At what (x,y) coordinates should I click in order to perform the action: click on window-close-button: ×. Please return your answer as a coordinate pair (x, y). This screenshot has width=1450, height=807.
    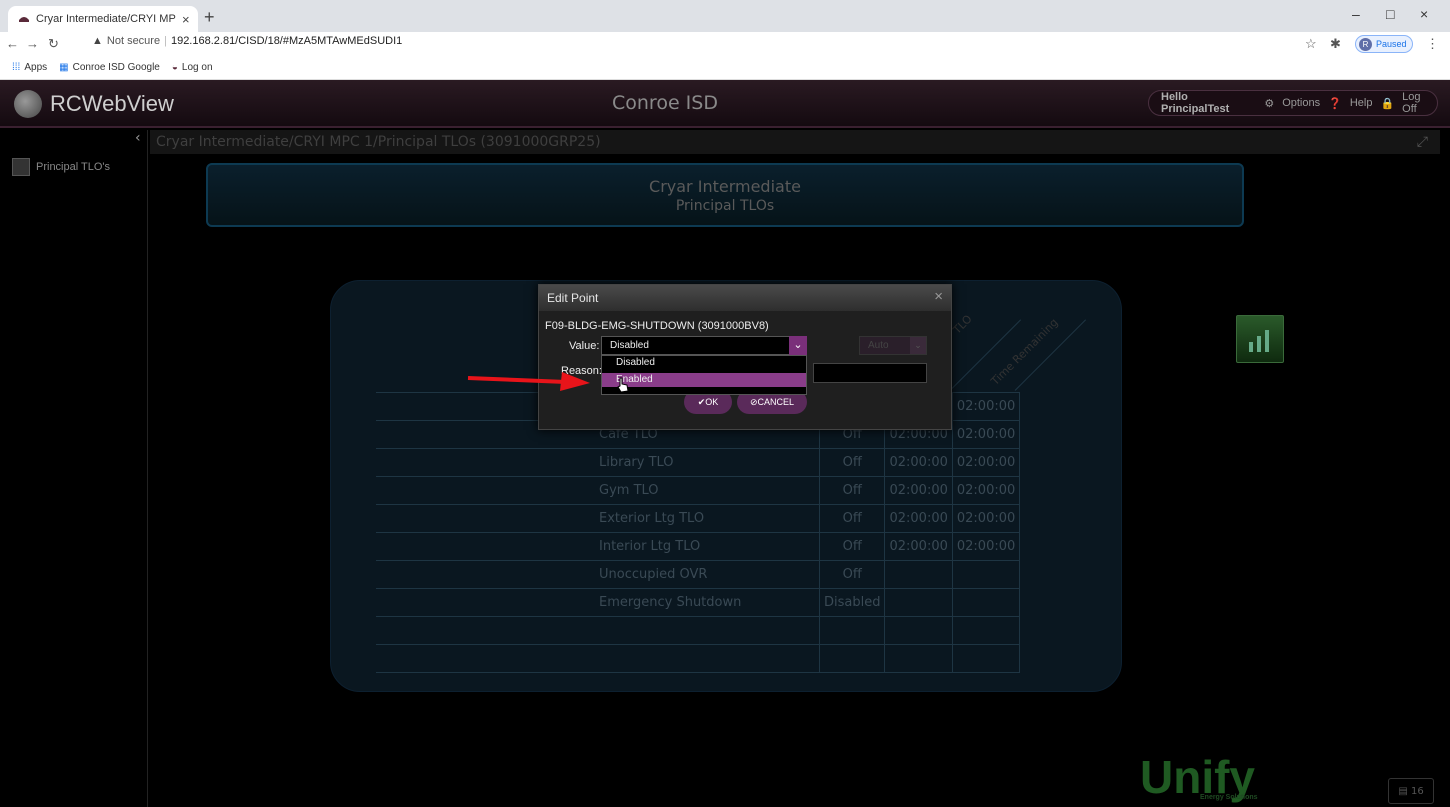
    Looking at the image, I should click on (1424, 14).